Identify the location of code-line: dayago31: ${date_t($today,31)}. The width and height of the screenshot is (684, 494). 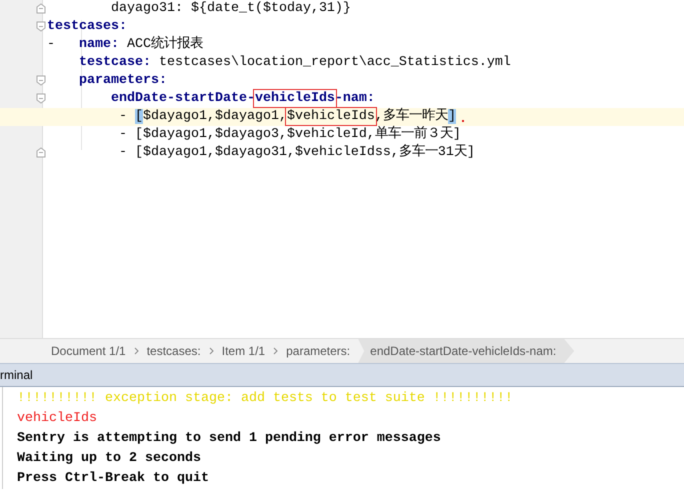
(230, 9).